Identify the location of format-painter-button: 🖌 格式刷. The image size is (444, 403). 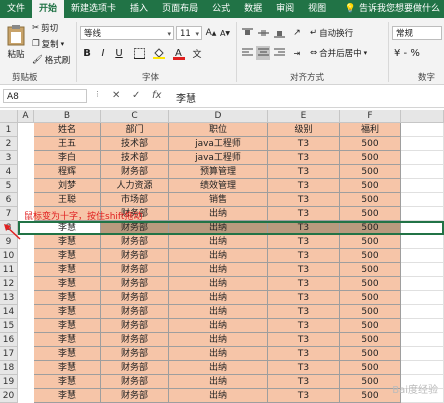
(51, 60).